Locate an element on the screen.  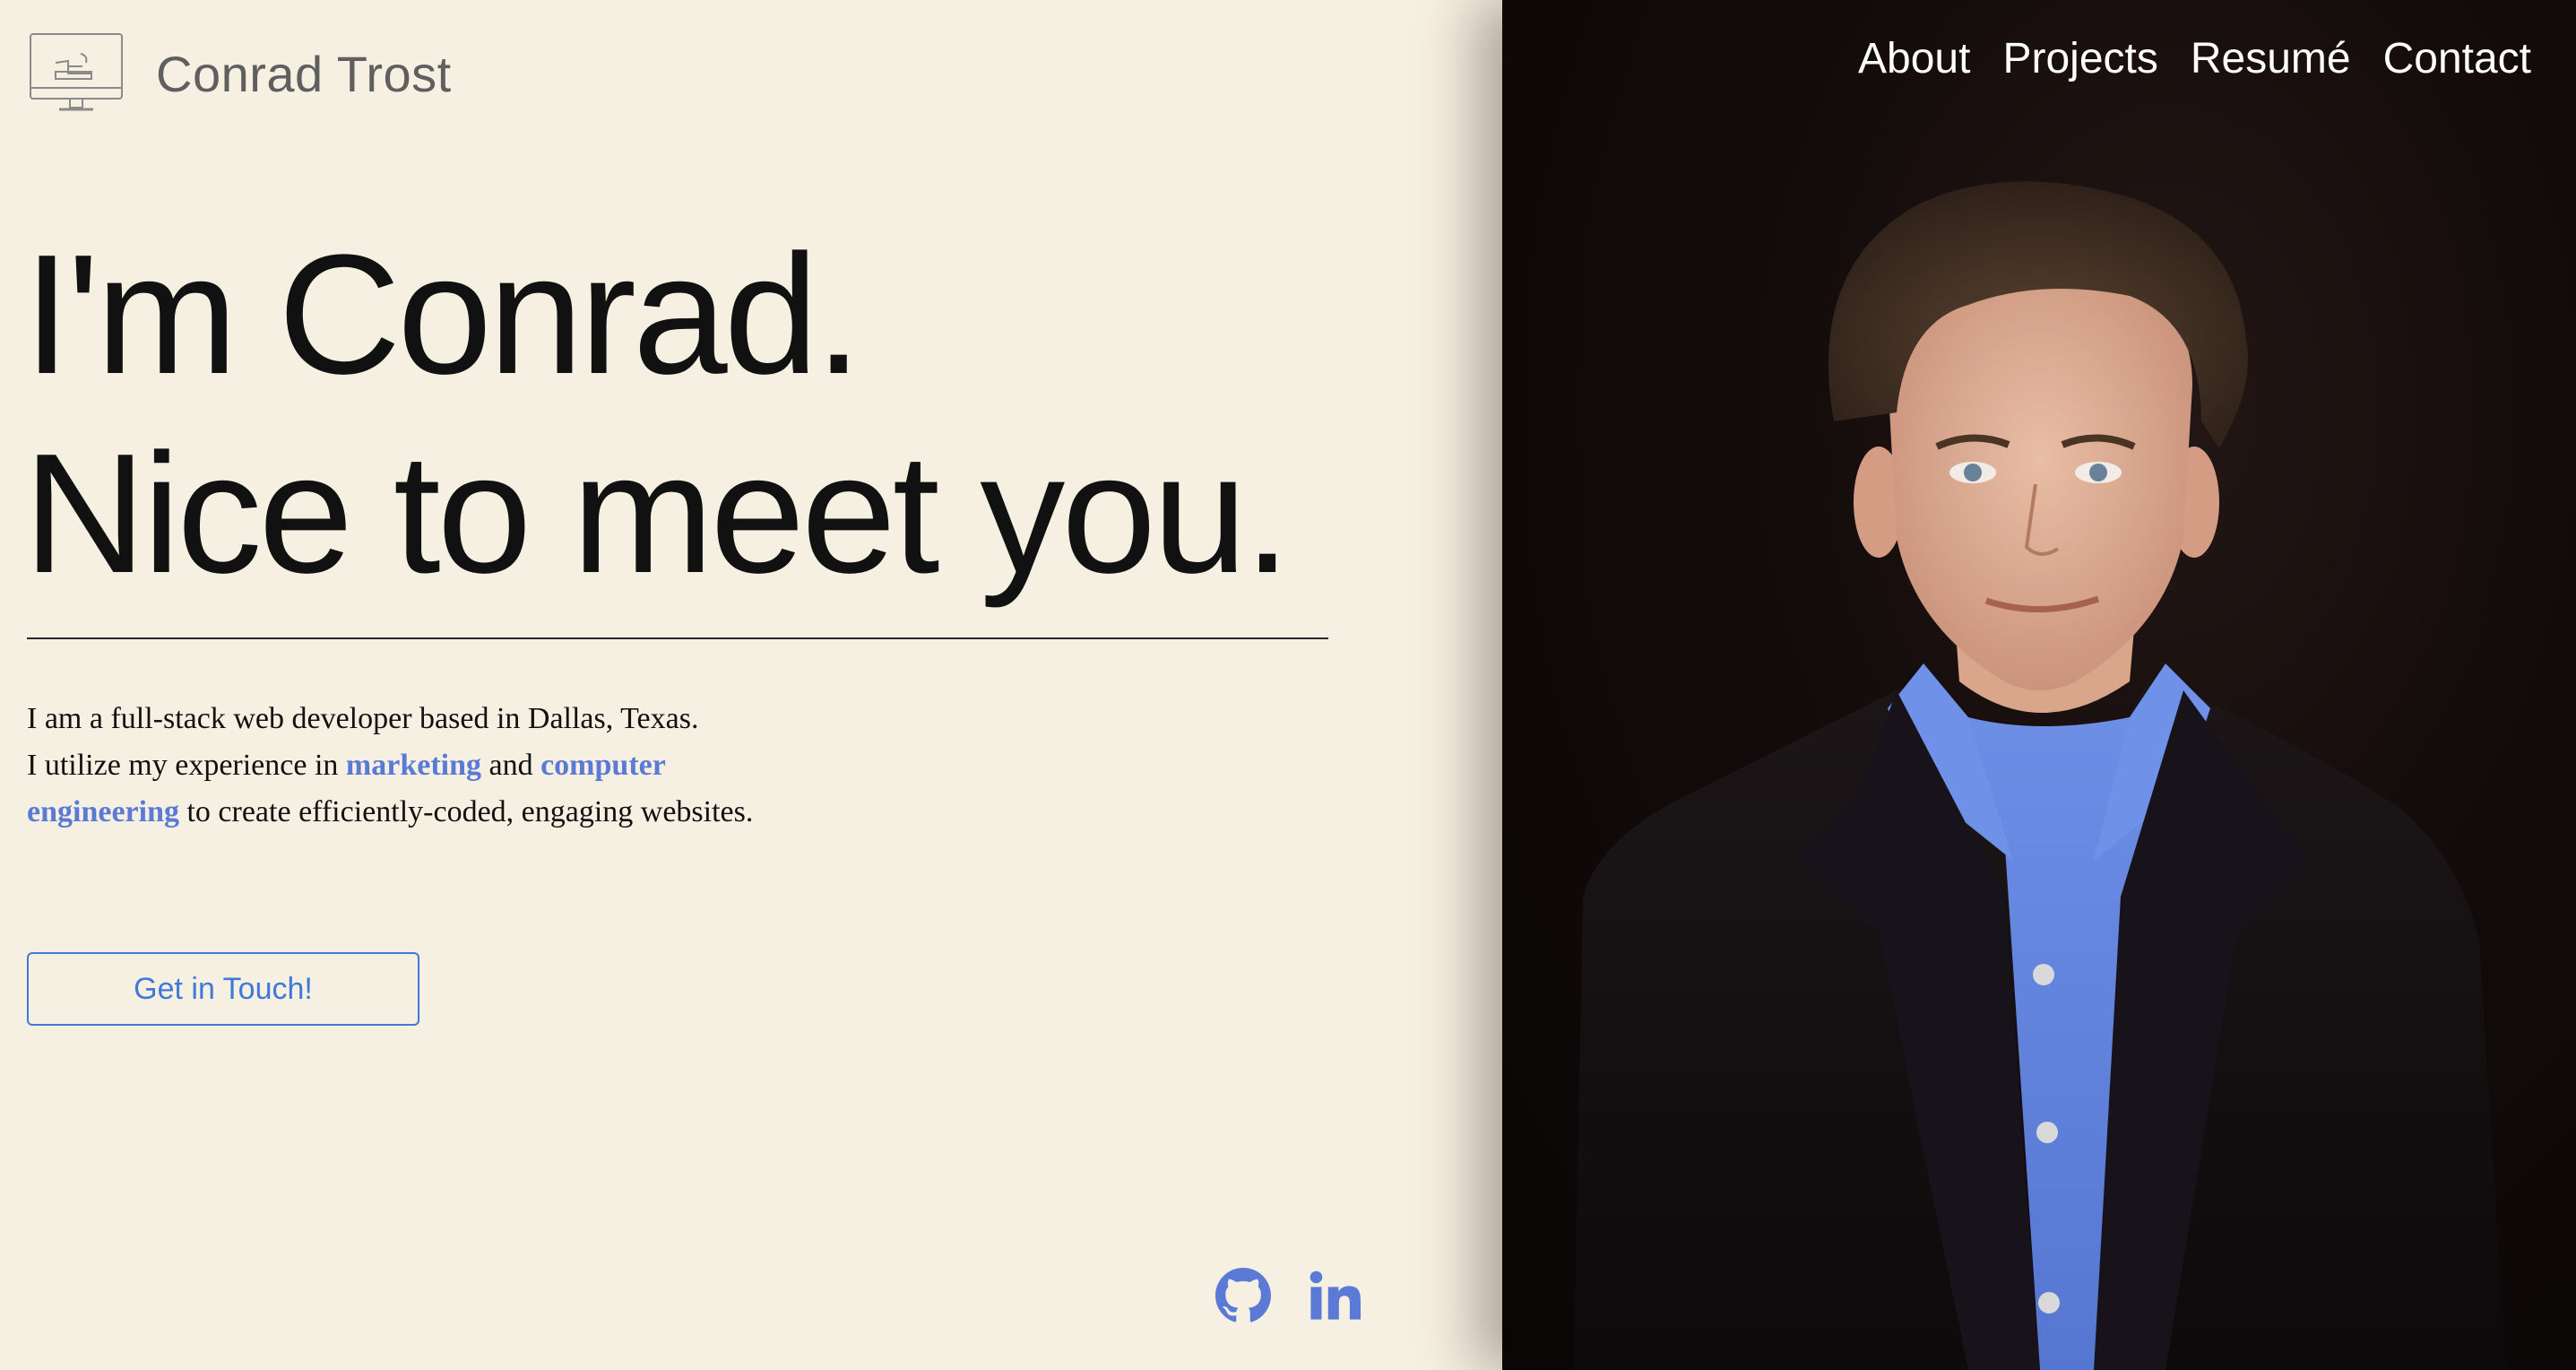
hero-headline: I'm Conrad. Nice to meet you. is located at coordinates (657, 414).